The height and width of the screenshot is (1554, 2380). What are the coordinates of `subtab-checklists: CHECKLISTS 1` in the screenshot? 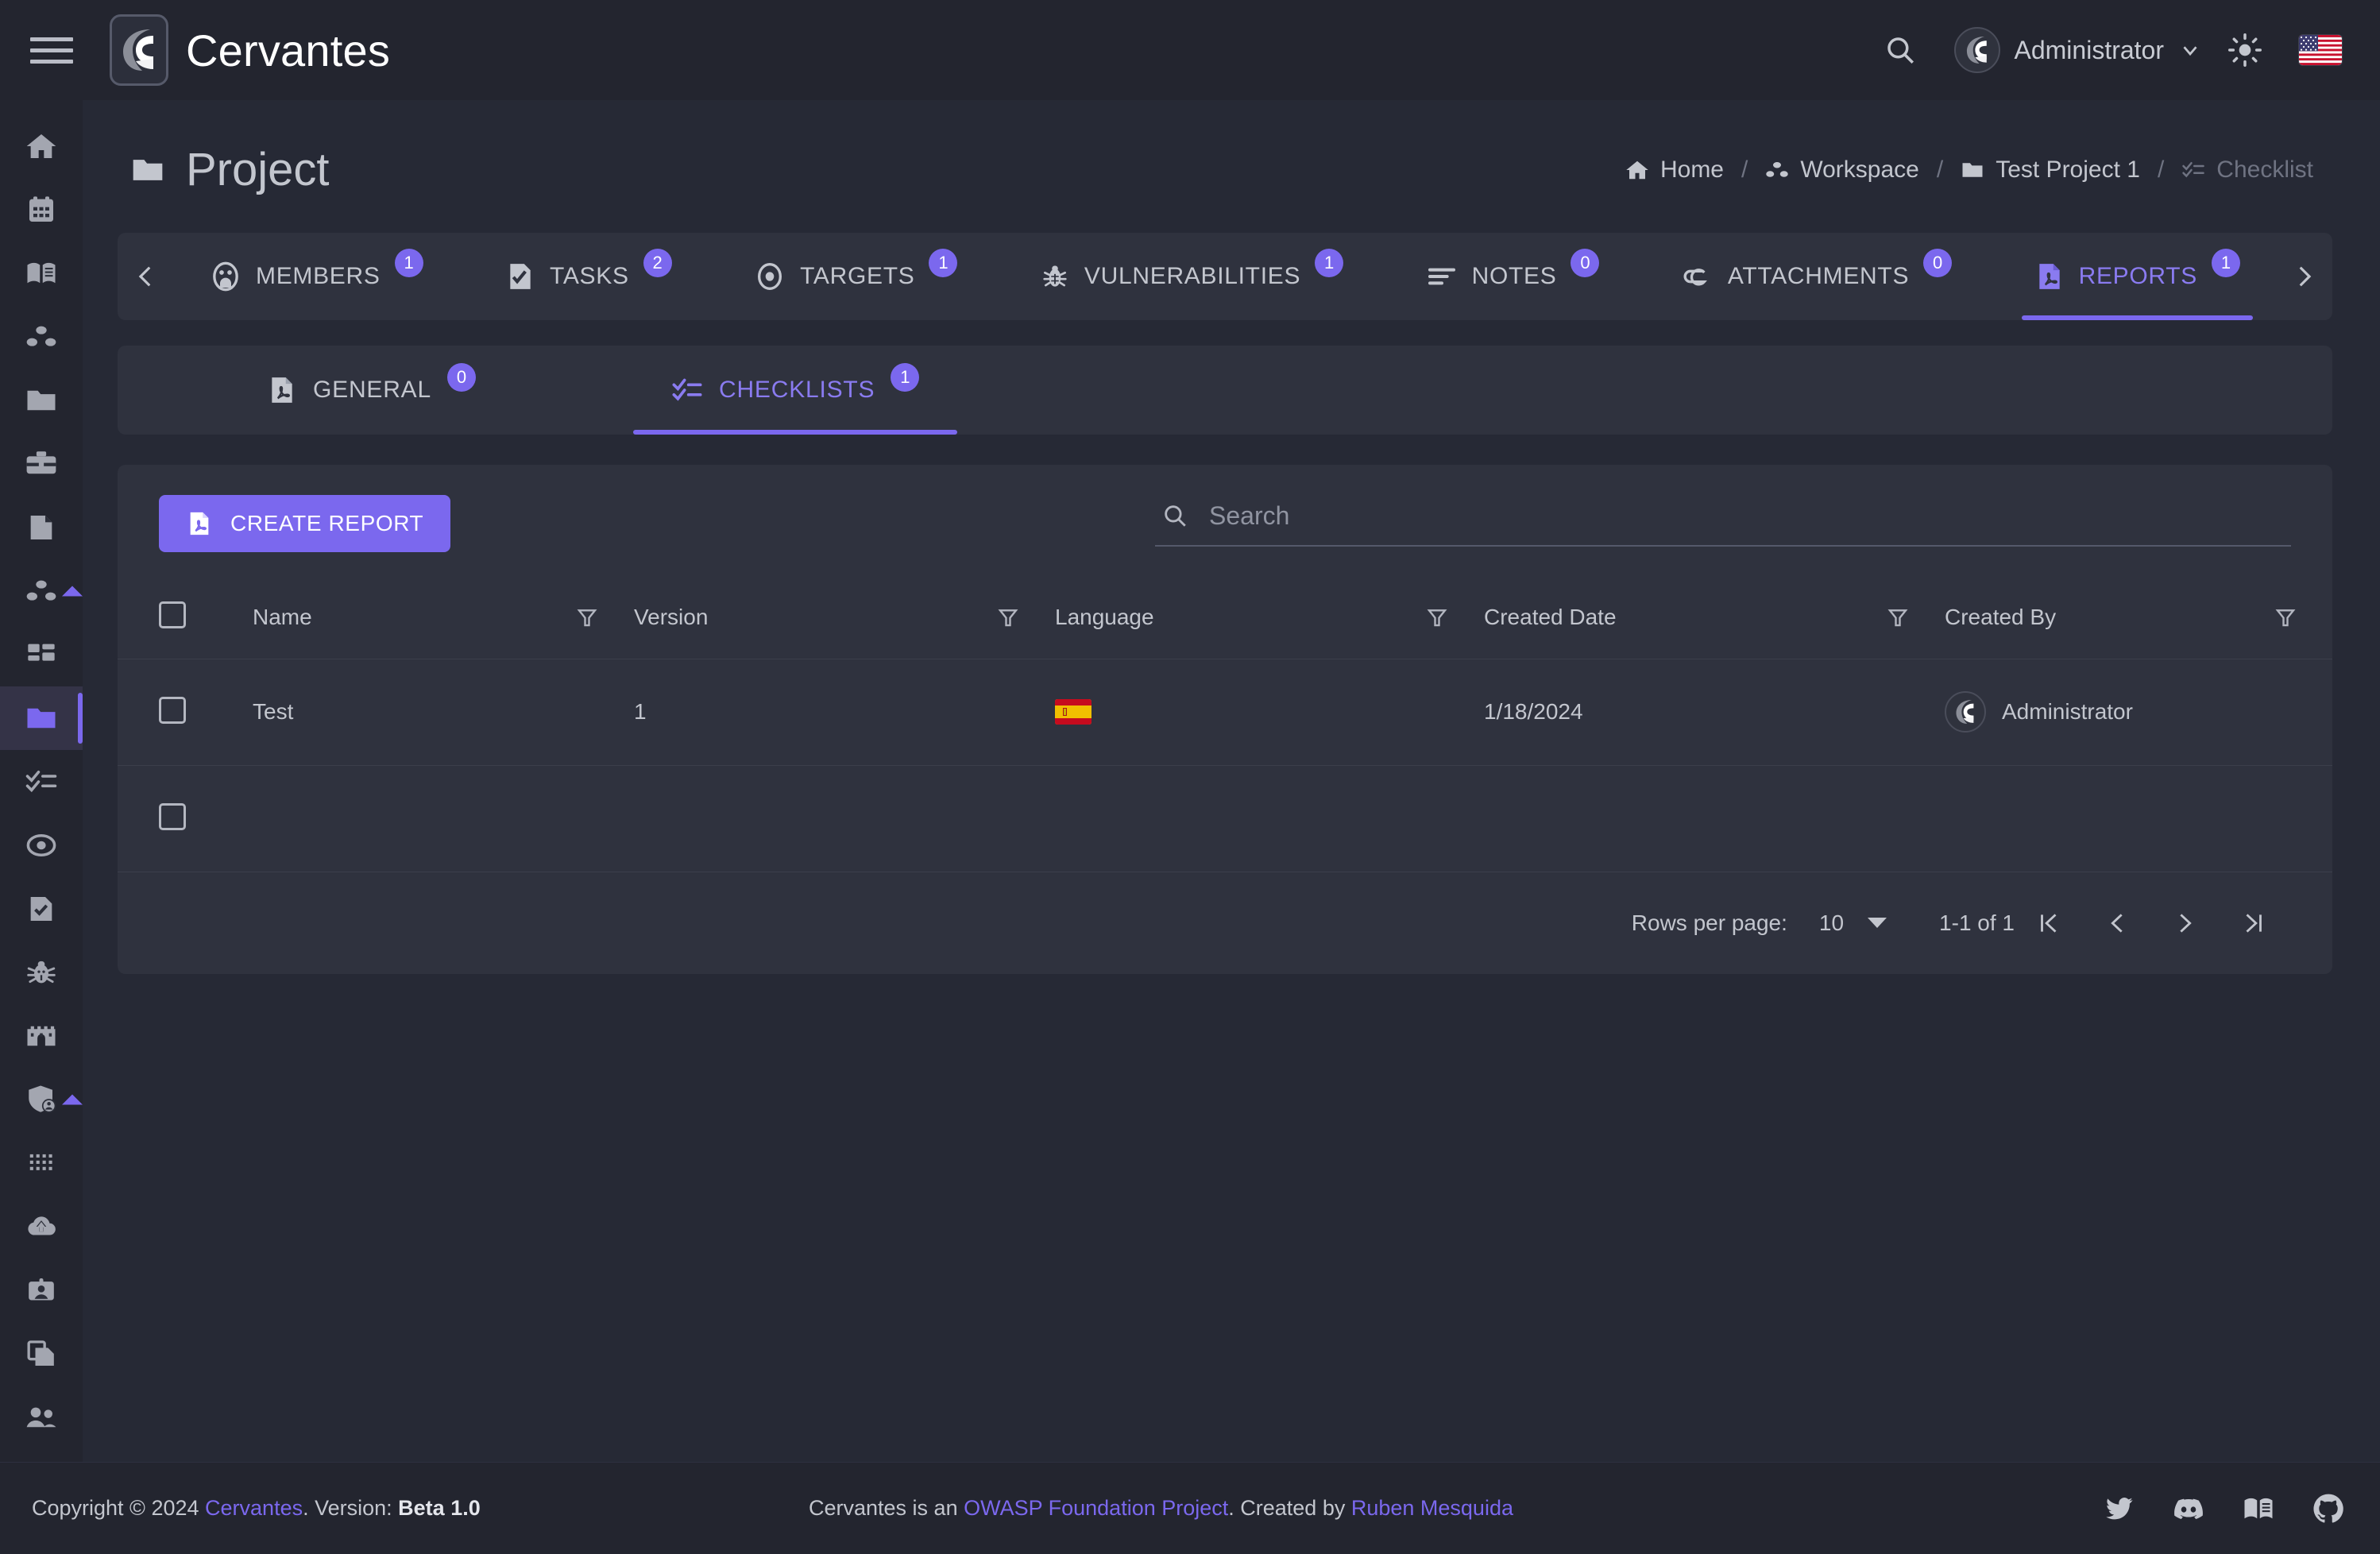 It's located at (795, 390).